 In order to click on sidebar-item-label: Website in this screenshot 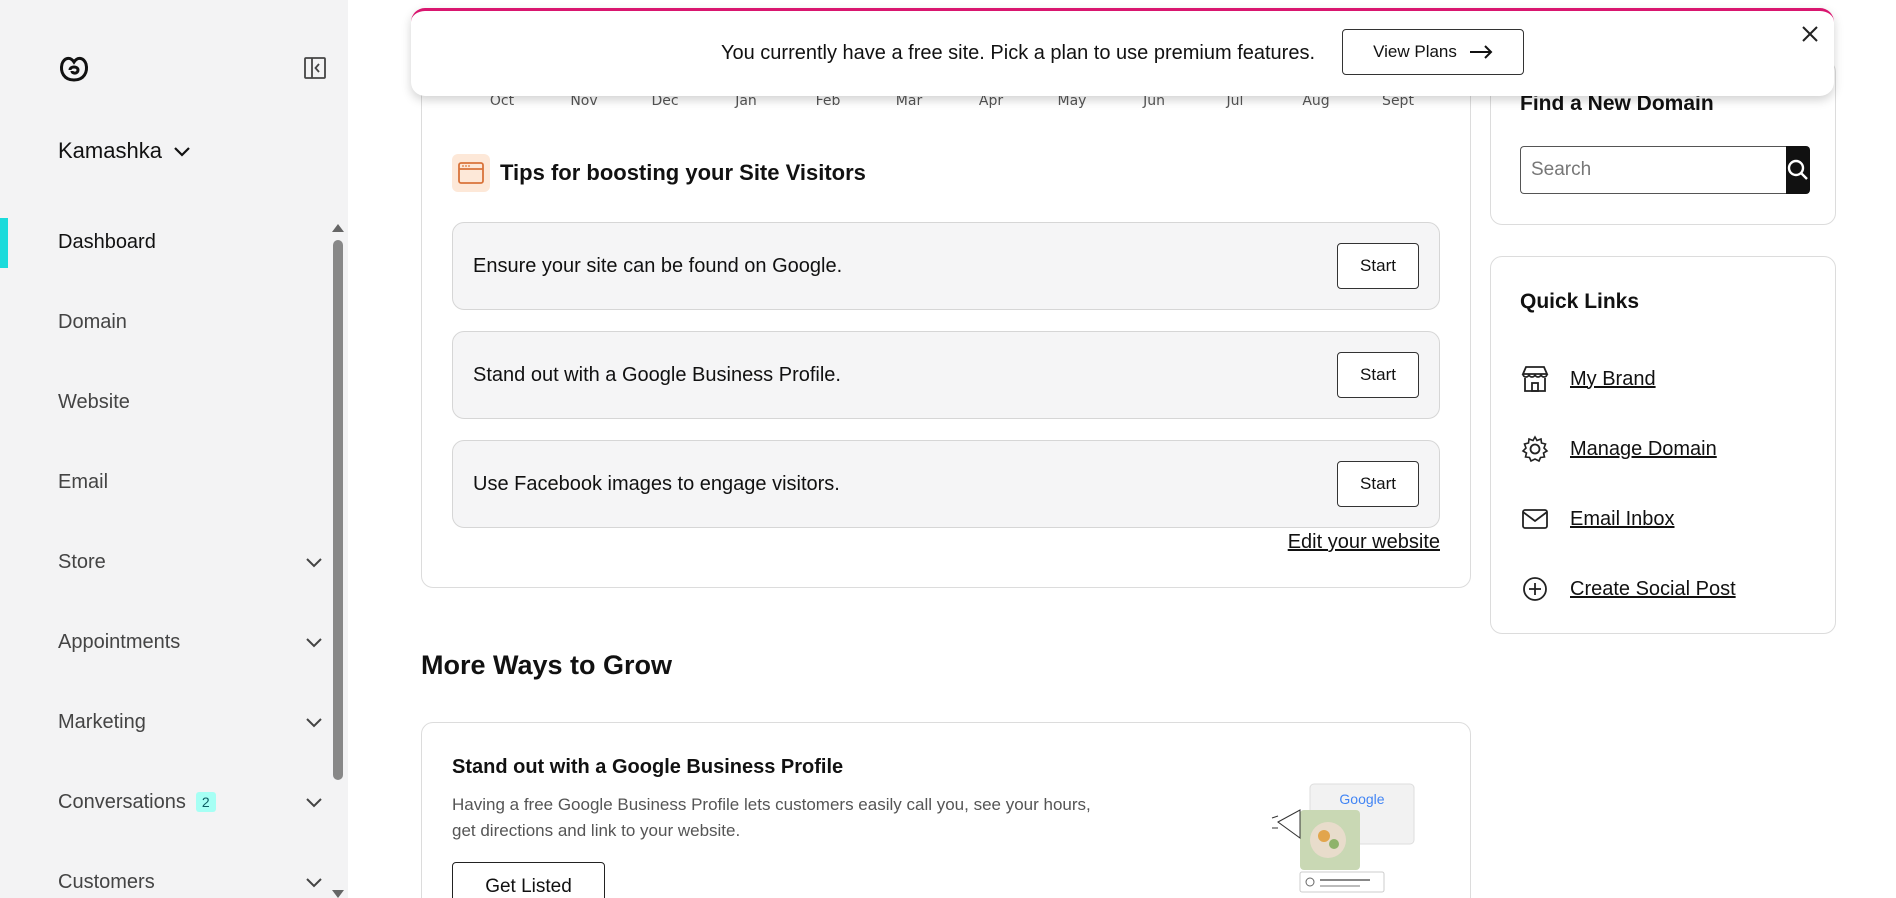, I will do `click(94, 401)`.